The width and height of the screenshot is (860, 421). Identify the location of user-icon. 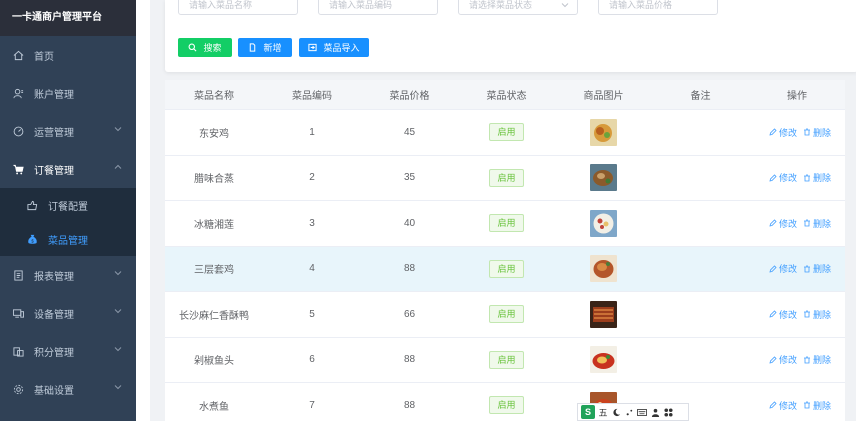
(655, 412).